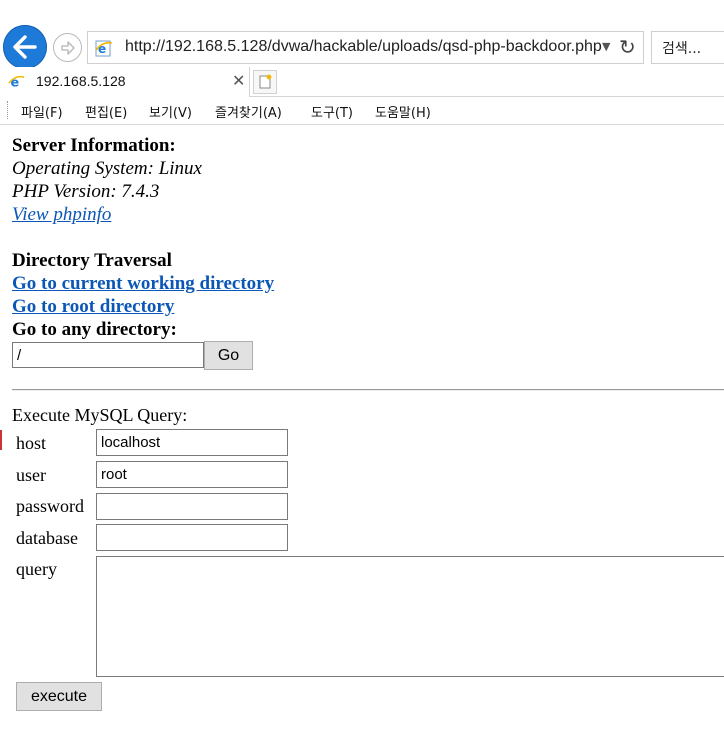 The width and height of the screenshot is (724, 733). I want to click on mysql-heading: Execute MySQL Query:, so click(100, 415).